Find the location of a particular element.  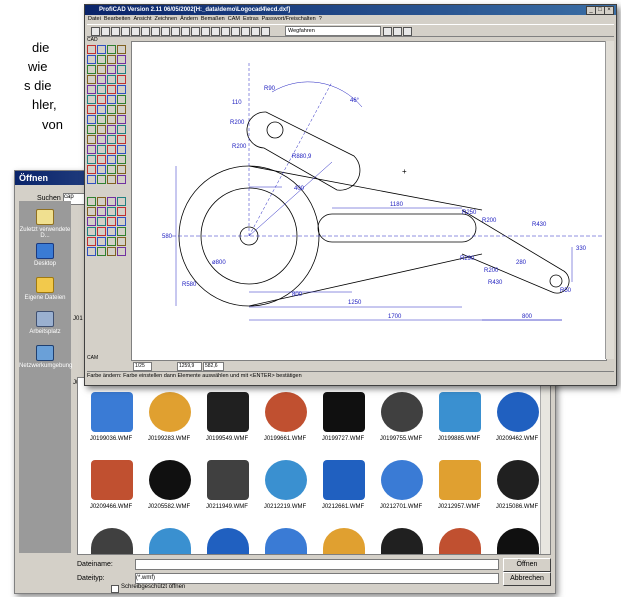

menu-item-4: Ändern is located at coordinates (189, 19).